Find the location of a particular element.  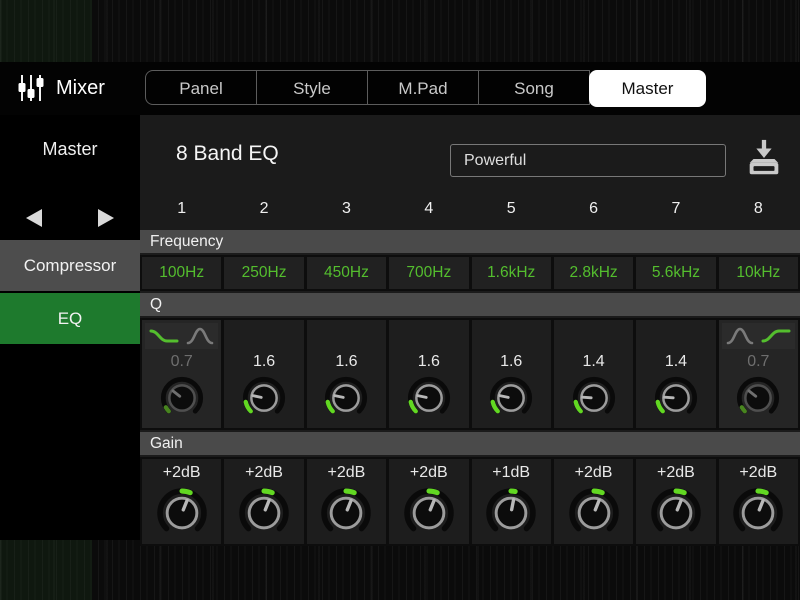

q-band-1: 0.7 is located at coordinates (182, 374).